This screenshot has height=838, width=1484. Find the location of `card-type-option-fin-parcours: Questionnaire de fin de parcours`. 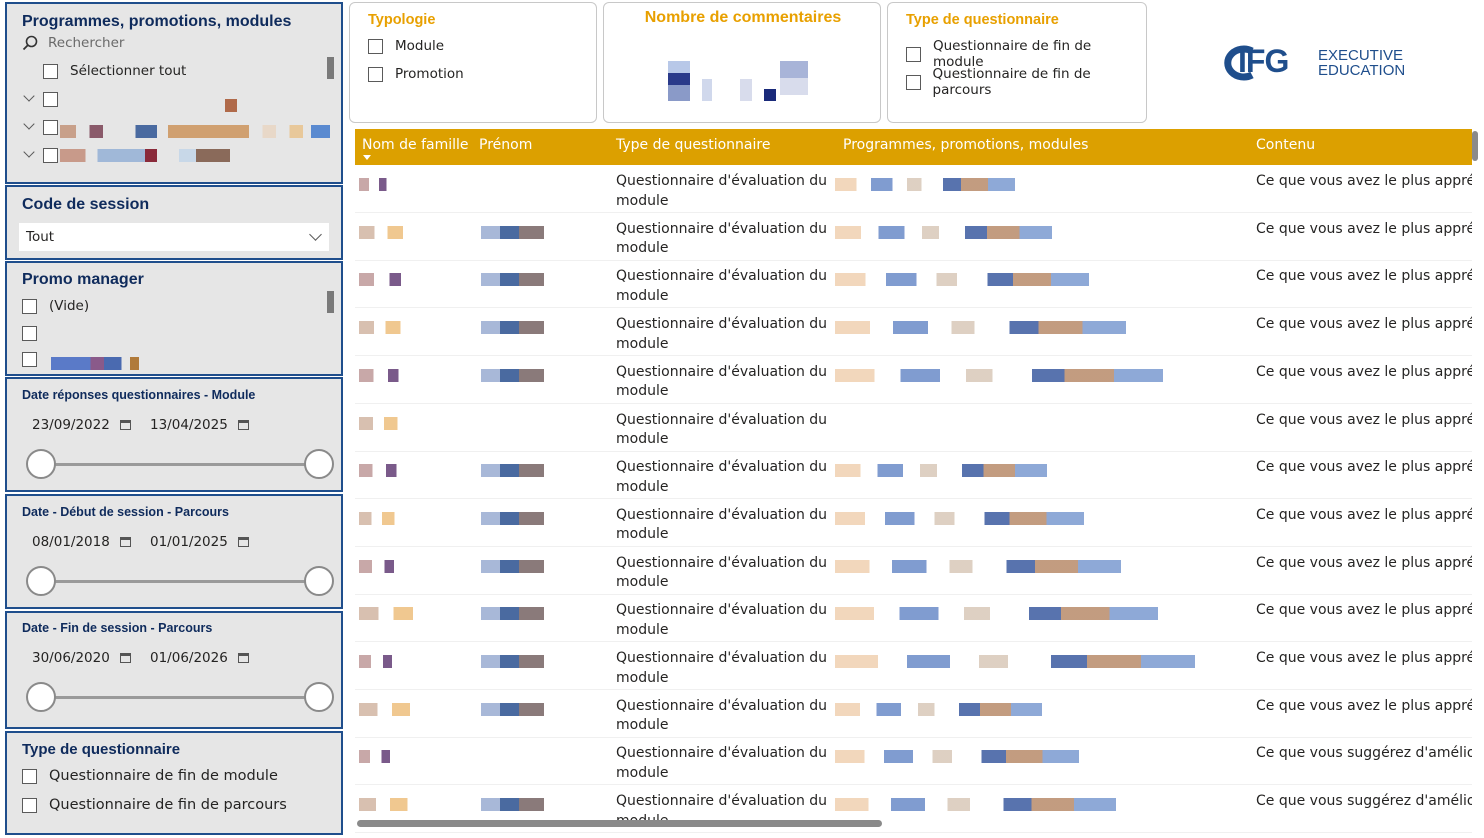

card-type-option-fin-parcours: Questionnaire de fin de parcours is located at coordinates (1026, 82).